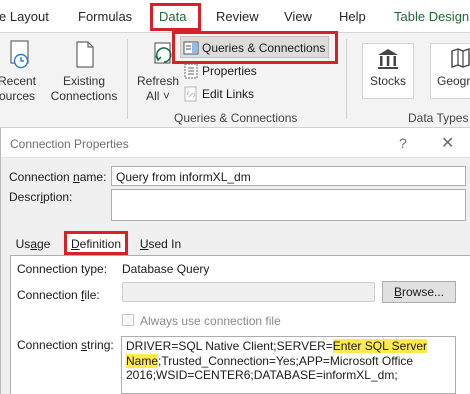 The height and width of the screenshot is (394, 470). Describe the element at coordinates (166, 269) in the screenshot. I see `connection-type-value: Database Query` at that location.